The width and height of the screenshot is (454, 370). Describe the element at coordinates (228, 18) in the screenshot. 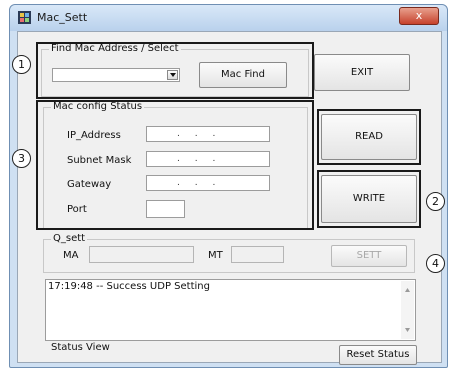

I see `title-bar: Mac_Sett x` at that location.